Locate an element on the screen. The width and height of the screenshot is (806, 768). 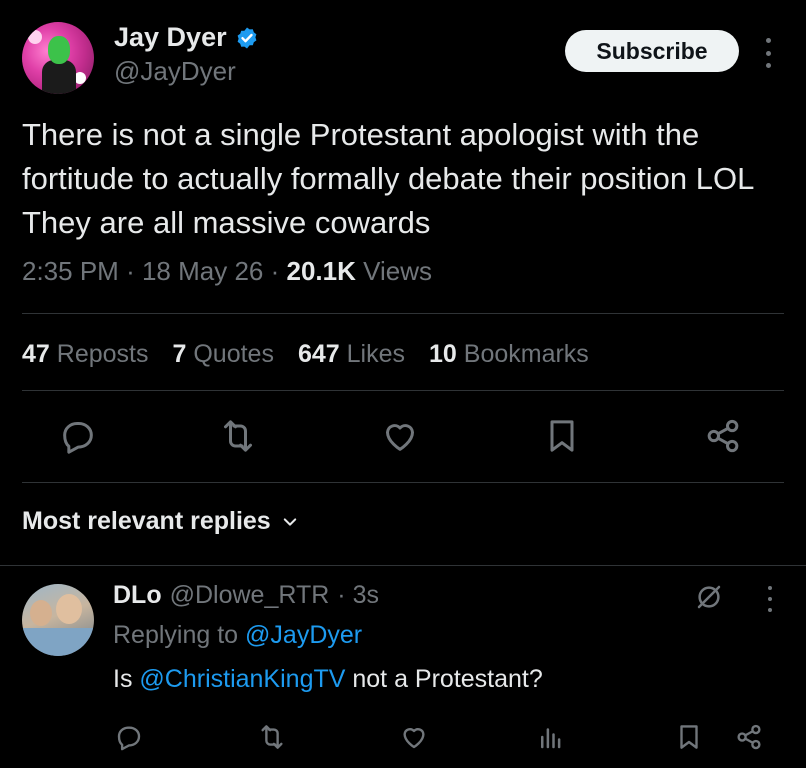
tweet-meta: 2:35 PM · 18 May 26 · 20.1K Views is located at coordinates (227, 271).